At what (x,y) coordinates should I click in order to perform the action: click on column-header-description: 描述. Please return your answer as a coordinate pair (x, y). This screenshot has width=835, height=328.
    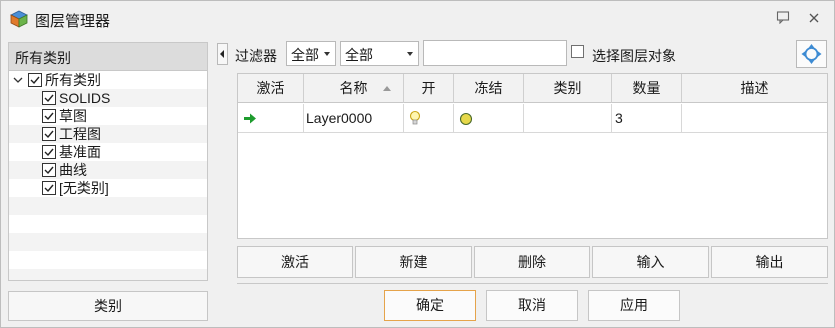
    Looking at the image, I should click on (754, 88).